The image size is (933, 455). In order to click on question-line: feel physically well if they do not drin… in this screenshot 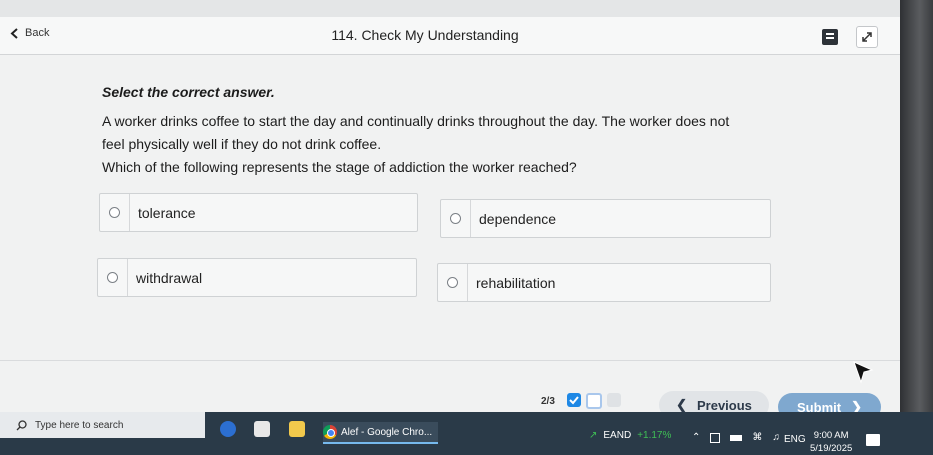, I will do `click(242, 144)`.